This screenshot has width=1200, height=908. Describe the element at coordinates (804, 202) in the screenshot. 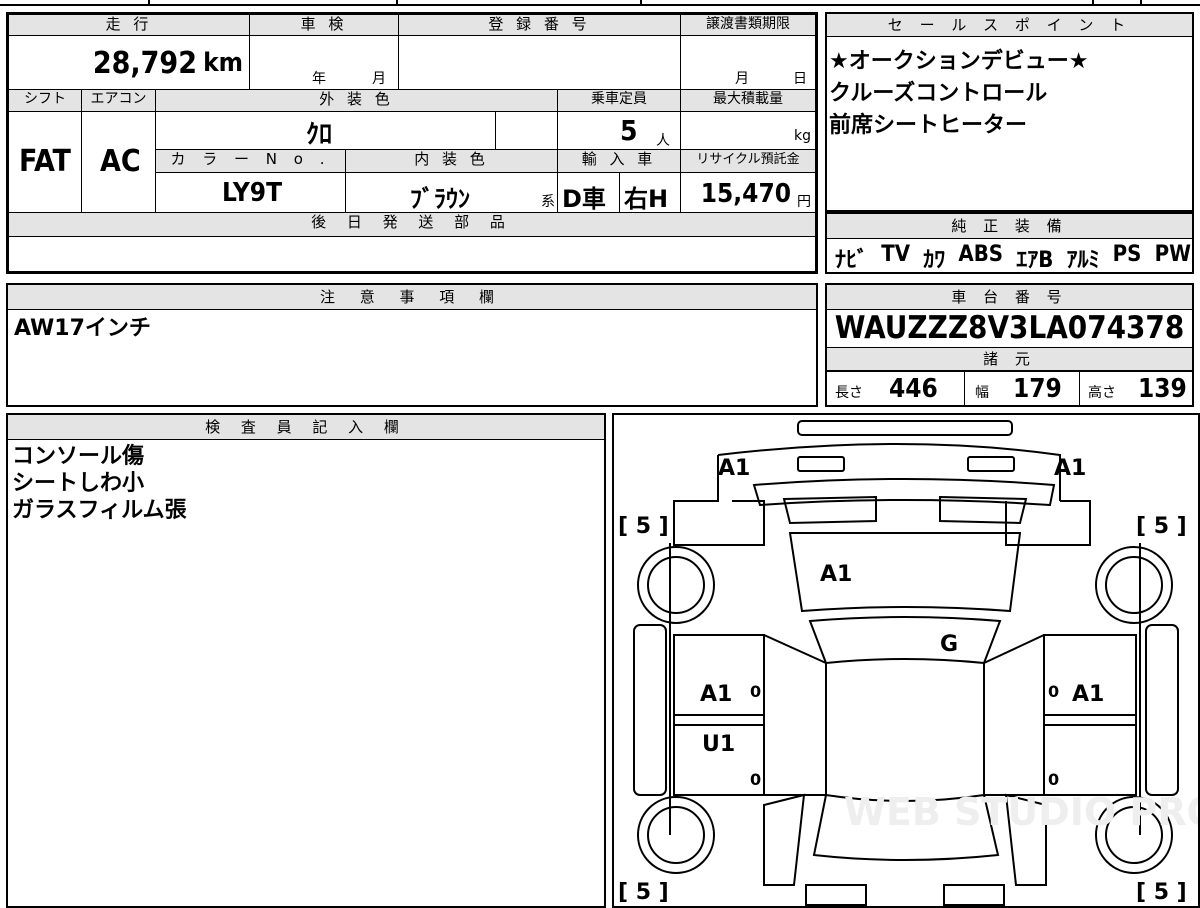

I see `recycle-unit: 円` at that location.